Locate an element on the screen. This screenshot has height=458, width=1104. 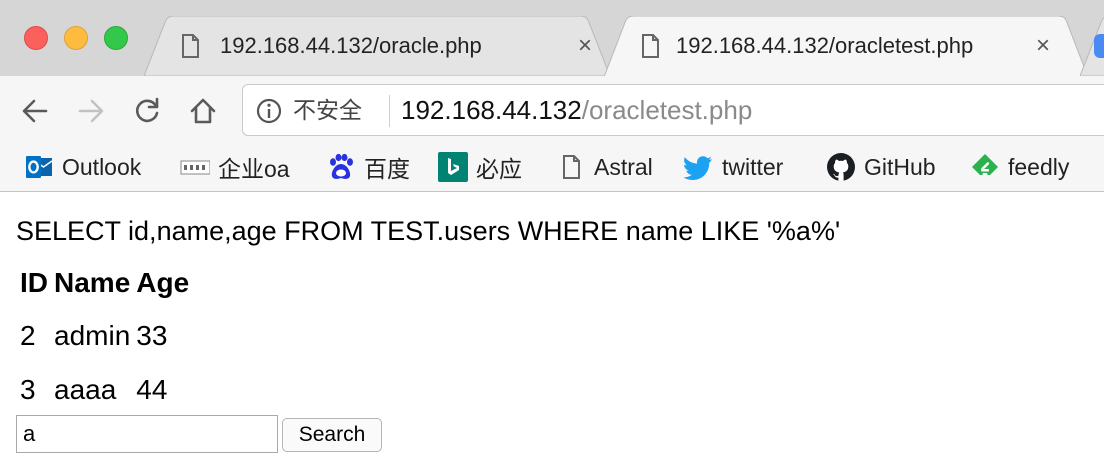
minimize-window-button is located at coordinates (76, 38).